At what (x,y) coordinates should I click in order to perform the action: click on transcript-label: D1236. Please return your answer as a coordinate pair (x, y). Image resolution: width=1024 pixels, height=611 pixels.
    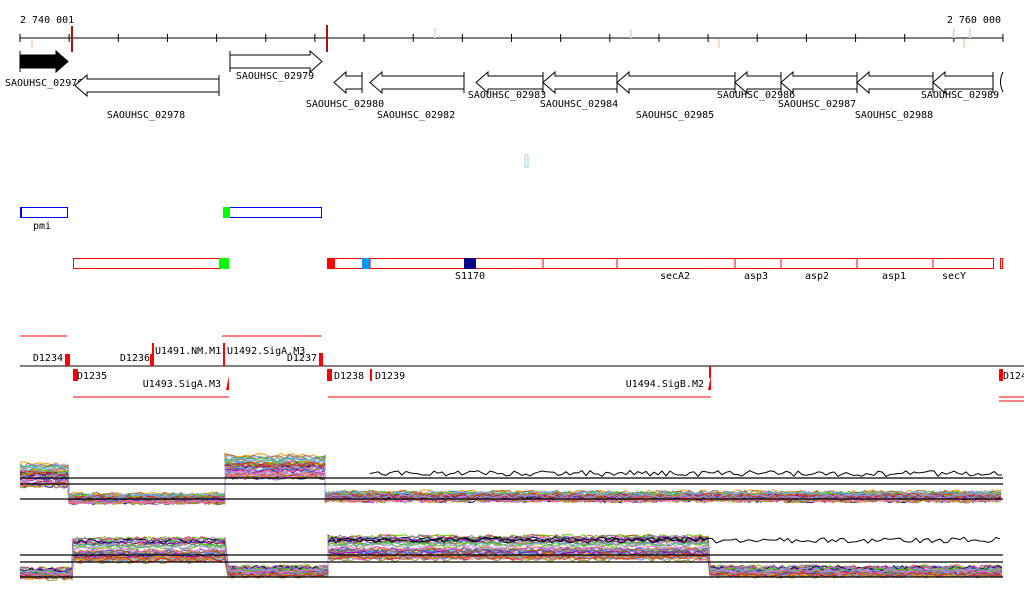
    Looking at the image, I should click on (135, 358).